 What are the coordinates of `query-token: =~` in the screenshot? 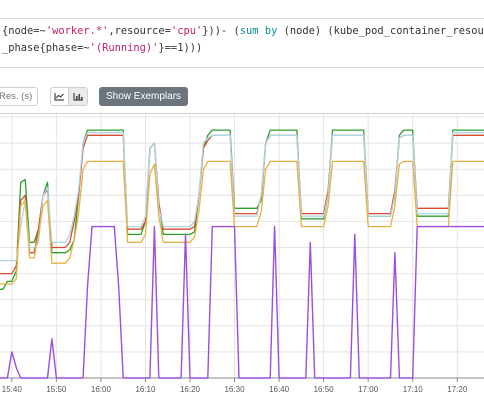 It's located at (39, 31).